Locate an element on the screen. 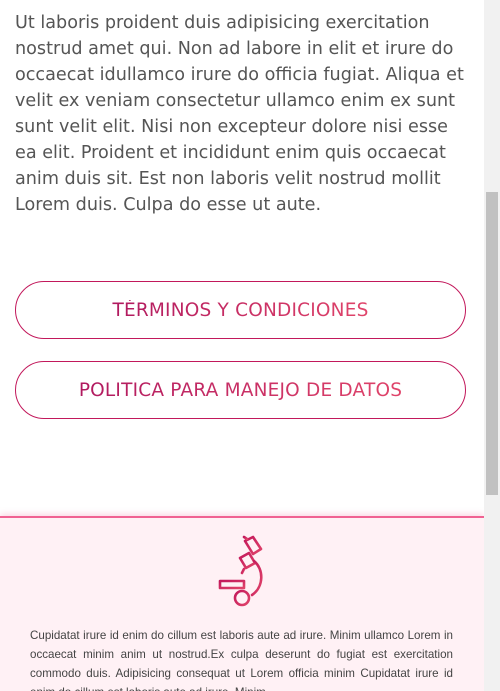 Image resolution: width=500 pixels, height=691 pixels. data-policy-button: POLITICA PARA MANEJO DE DATOS is located at coordinates (240, 390).